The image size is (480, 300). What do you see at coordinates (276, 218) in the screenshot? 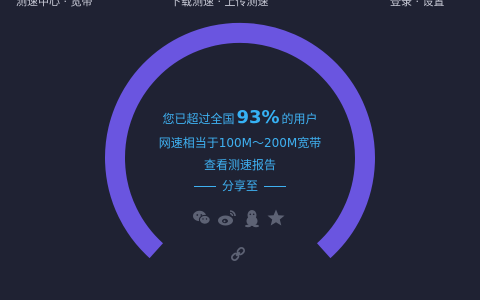
I see `favorite-star-icon` at bounding box center [276, 218].